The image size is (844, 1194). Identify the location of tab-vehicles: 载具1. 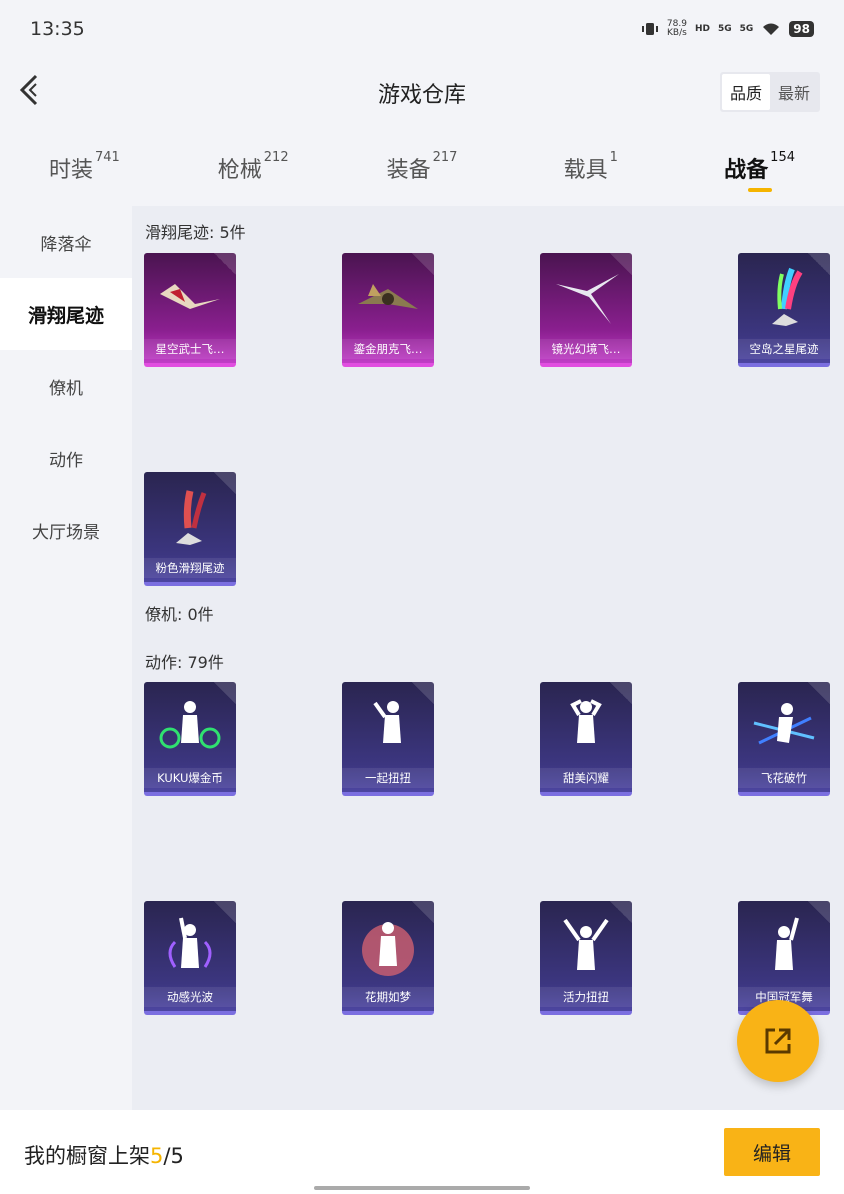
(590, 168).